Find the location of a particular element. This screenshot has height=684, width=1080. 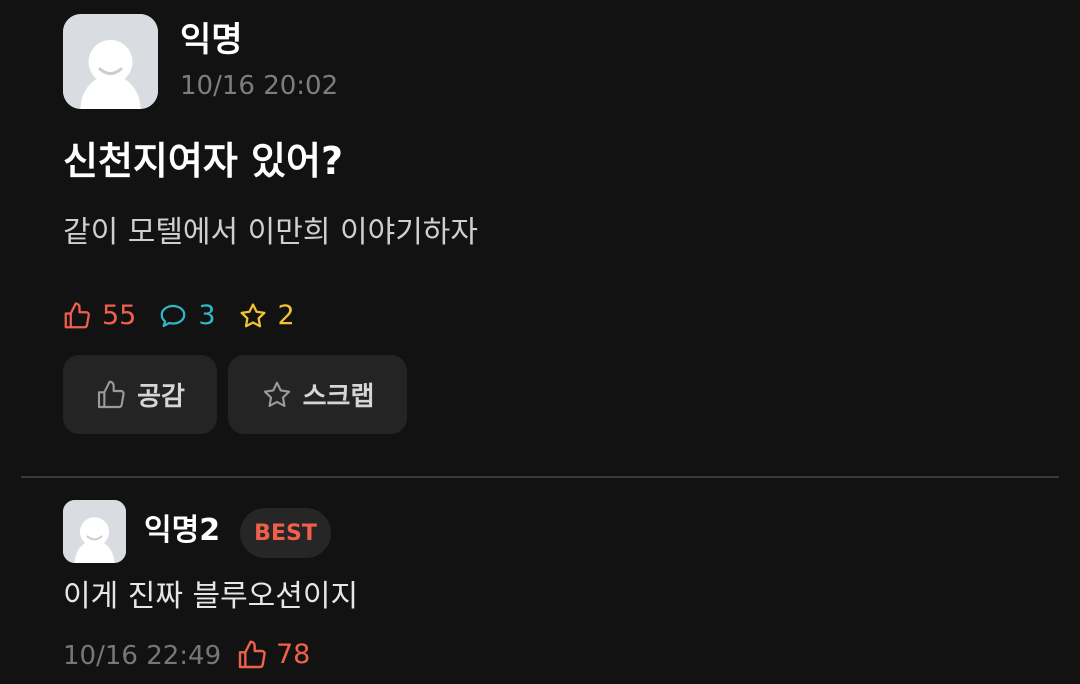

comment-like-button: 78 is located at coordinates (273, 655).